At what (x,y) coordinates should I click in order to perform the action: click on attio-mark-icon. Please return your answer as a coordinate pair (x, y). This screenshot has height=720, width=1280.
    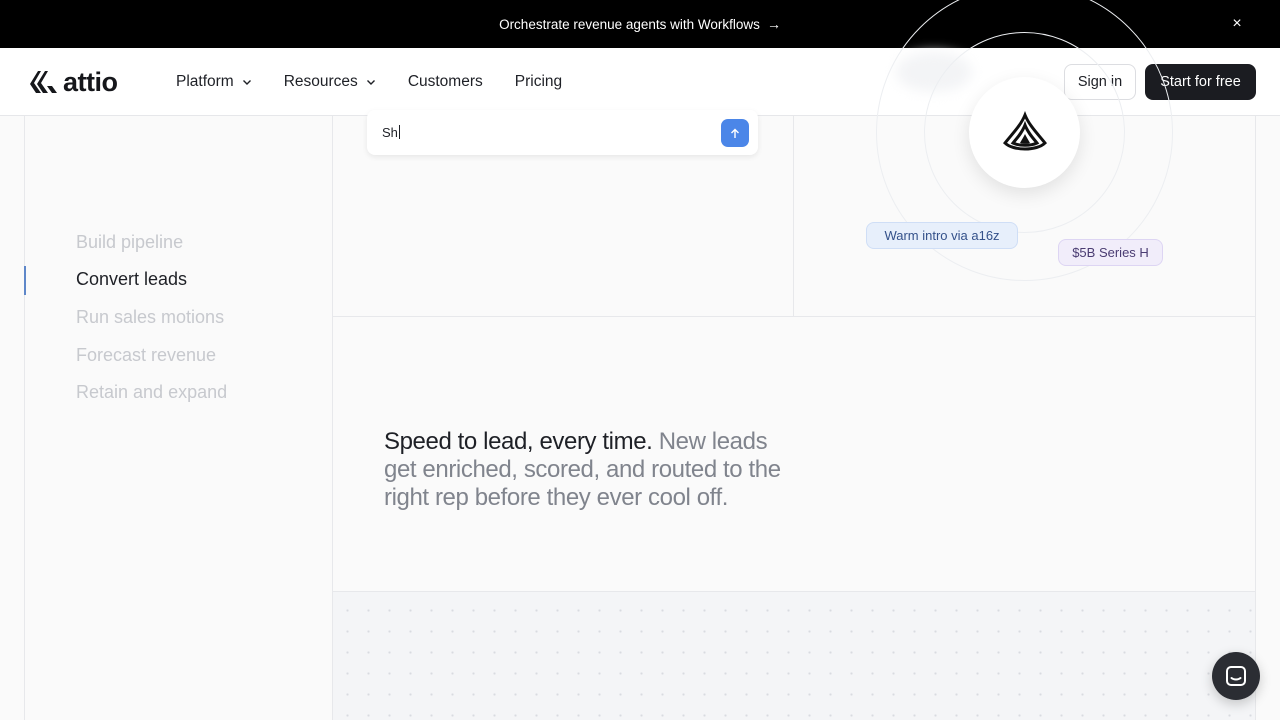
    Looking at the image, I should click on (43, 82).